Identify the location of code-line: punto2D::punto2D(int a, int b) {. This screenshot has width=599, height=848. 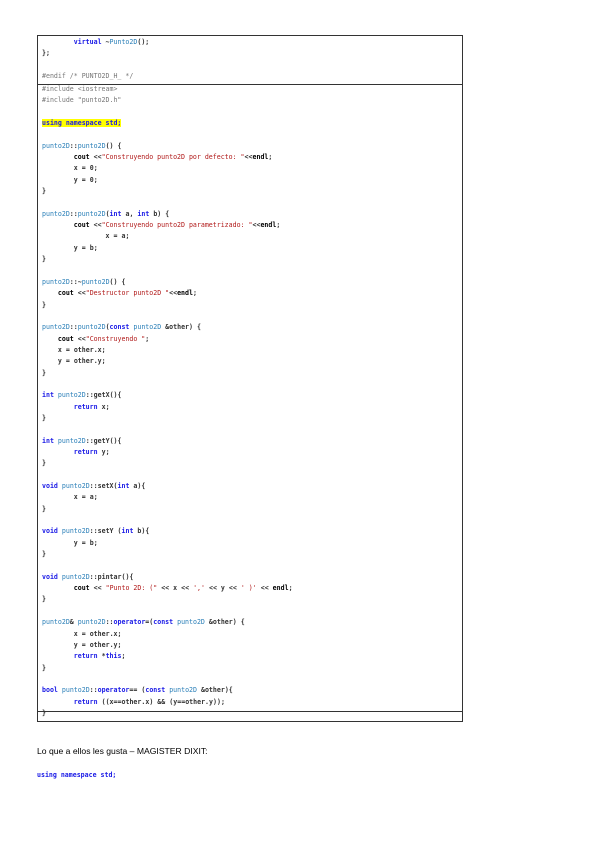
(106, 213).